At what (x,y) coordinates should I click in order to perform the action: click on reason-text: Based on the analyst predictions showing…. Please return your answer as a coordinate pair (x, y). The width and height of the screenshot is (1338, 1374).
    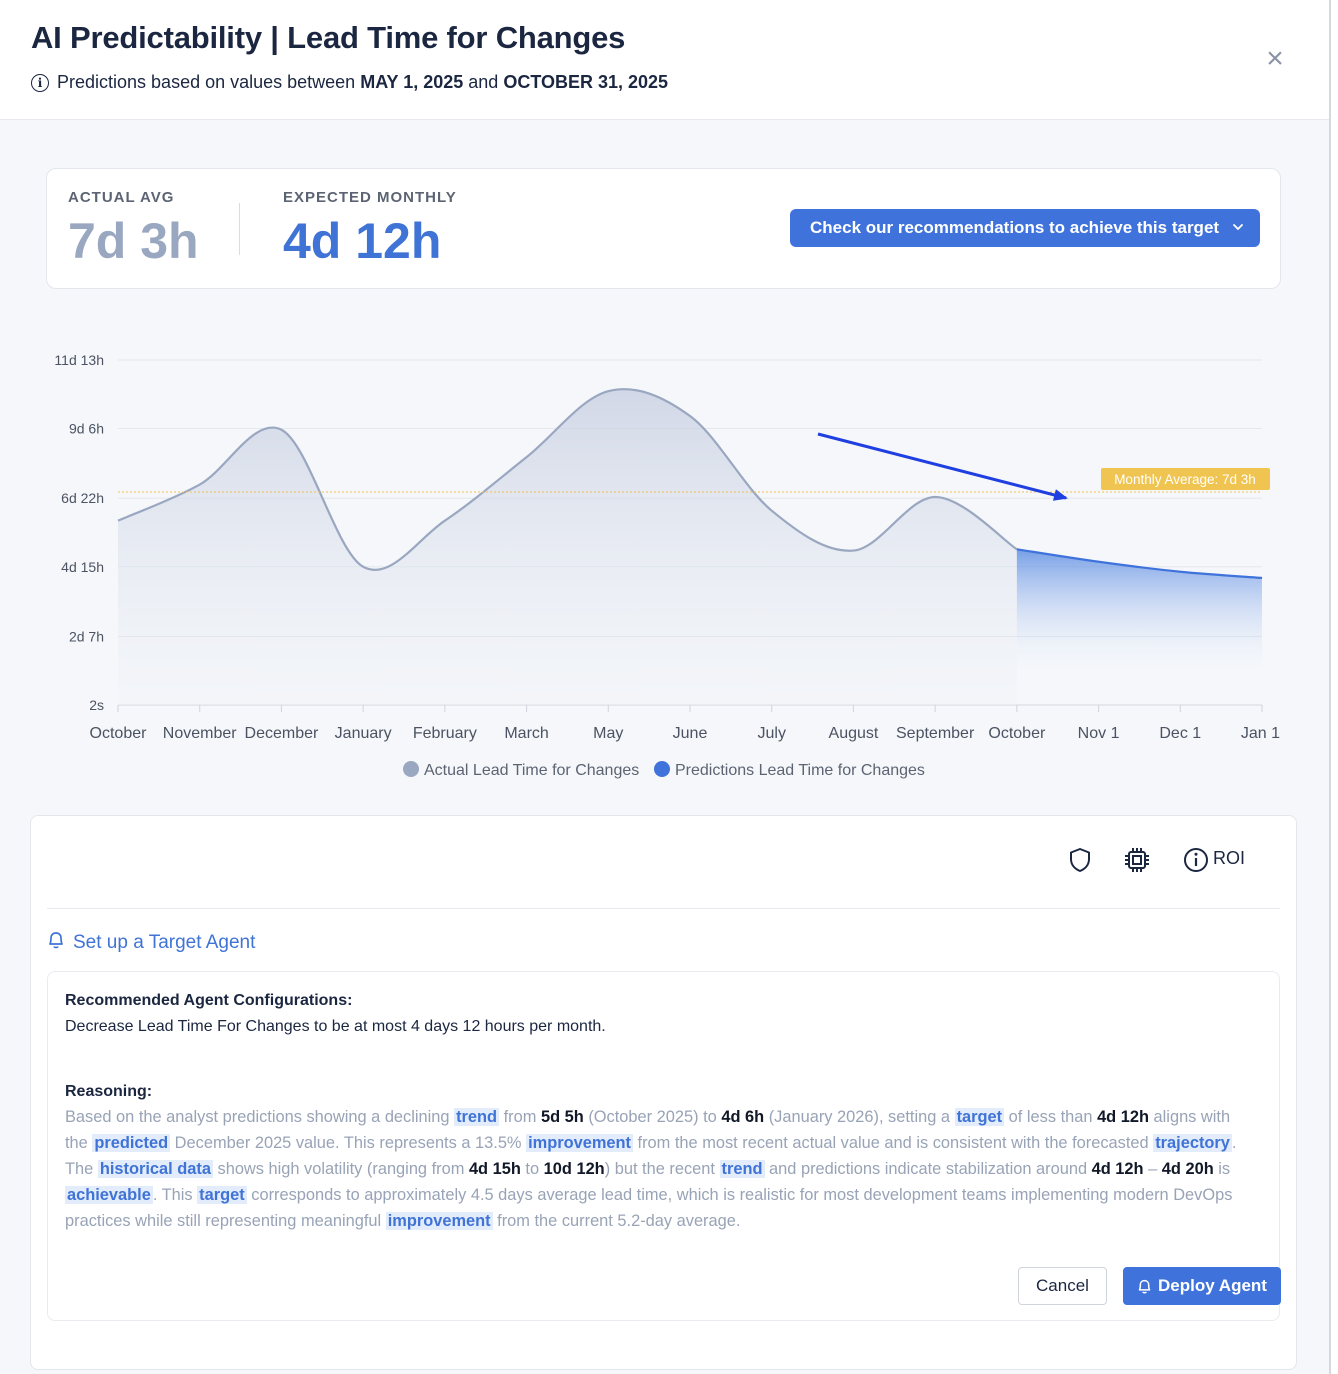
    Looking at the image, I should click on (260, 1117).